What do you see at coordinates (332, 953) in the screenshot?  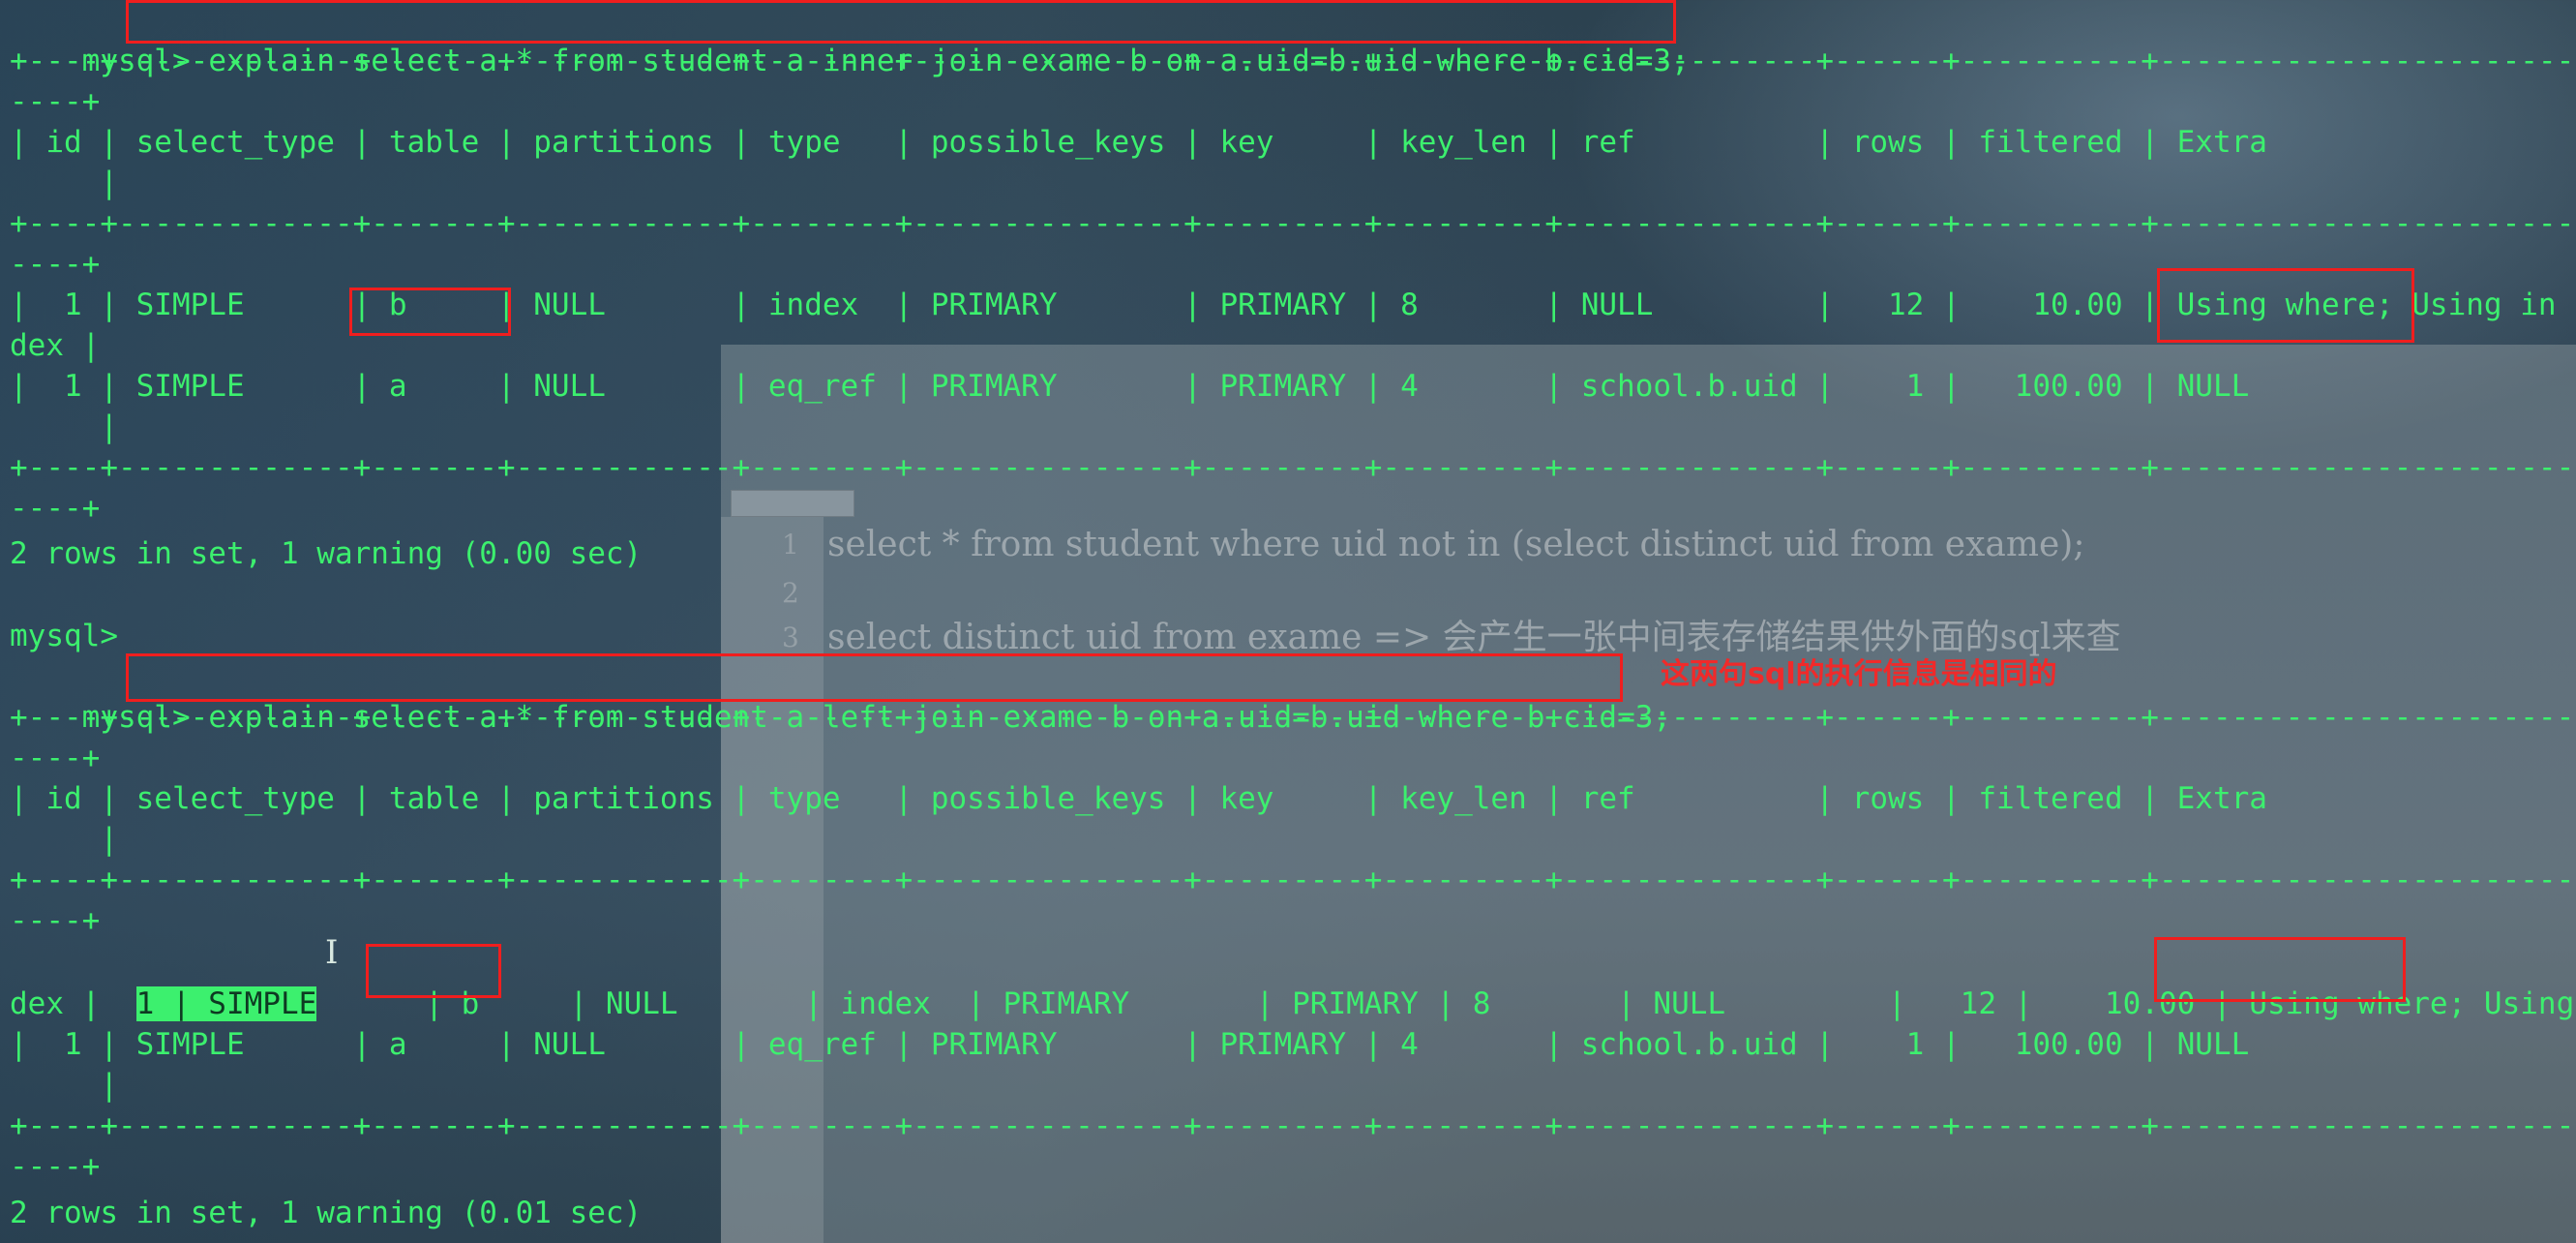 I see `text-cursor-icon: I` at bounding box center [332, 953].